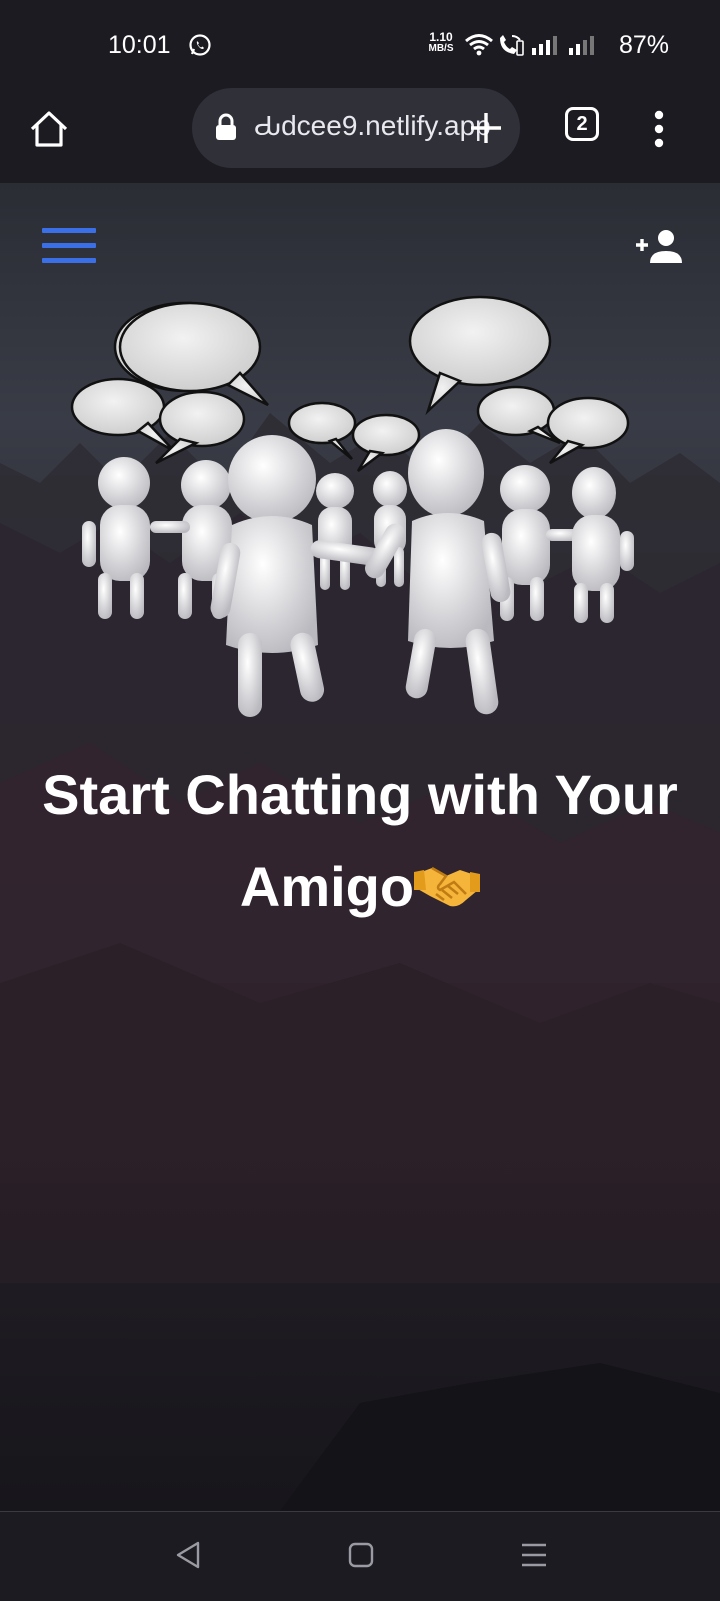 The image size is (720, 1601). What do you see at coordinates (360, 135) in the screenshot?
I see `browser-toolbar: Ԃdcee9.netlify.app 2` at bounding box center [360, 135].